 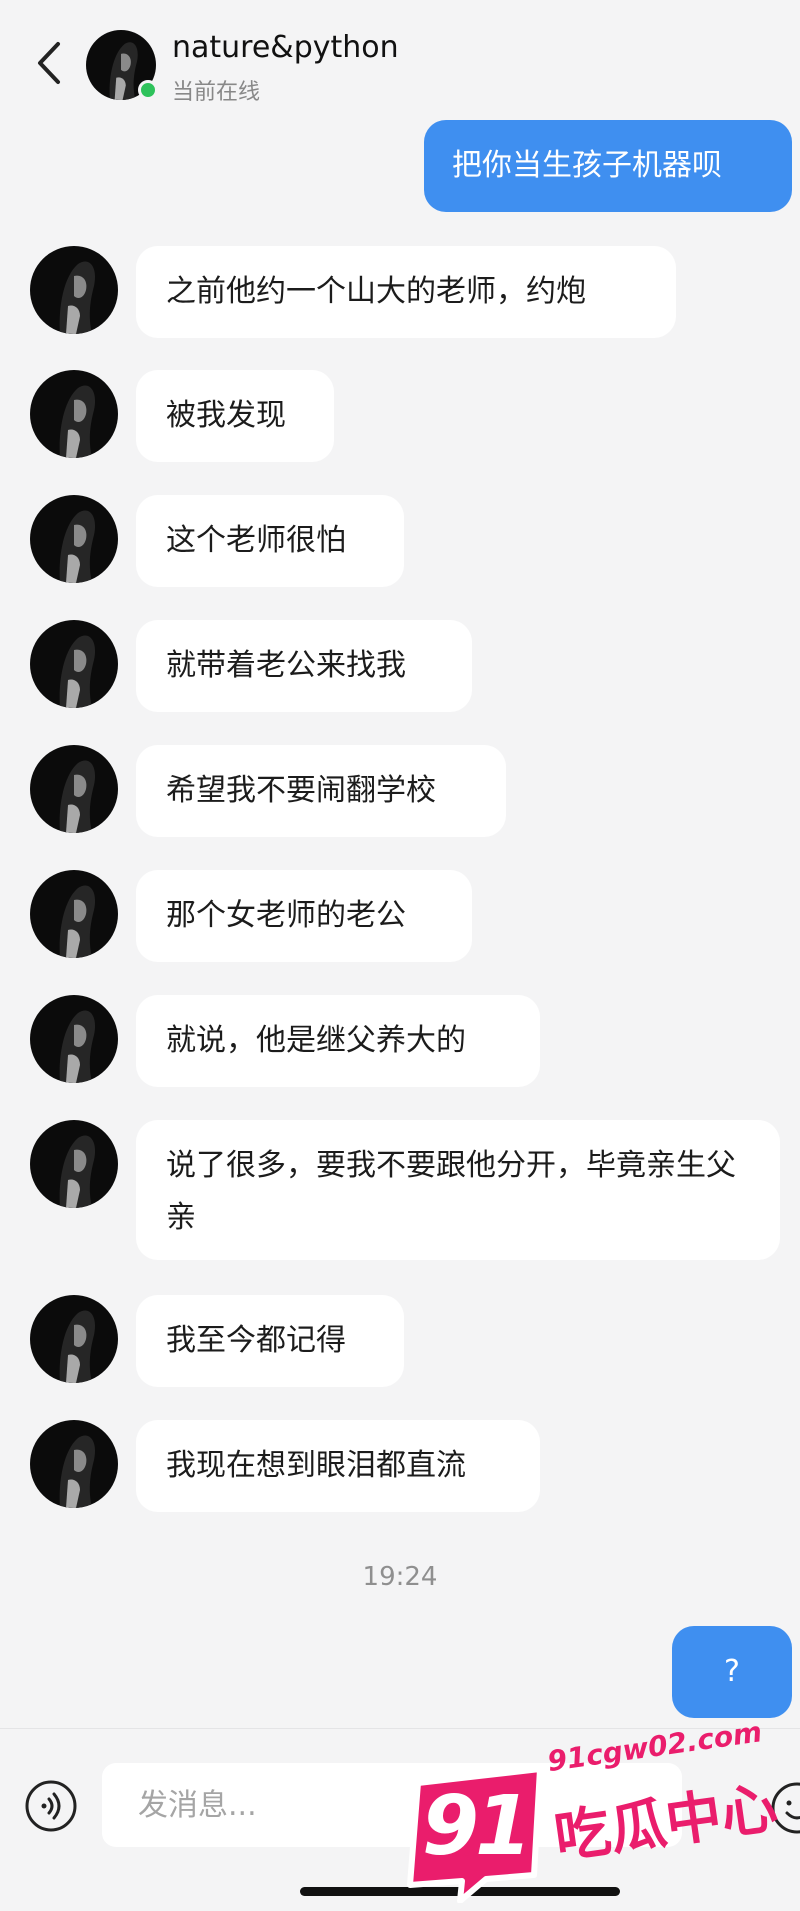 I want to click on voice-icon, so click(x=51, y=1806).